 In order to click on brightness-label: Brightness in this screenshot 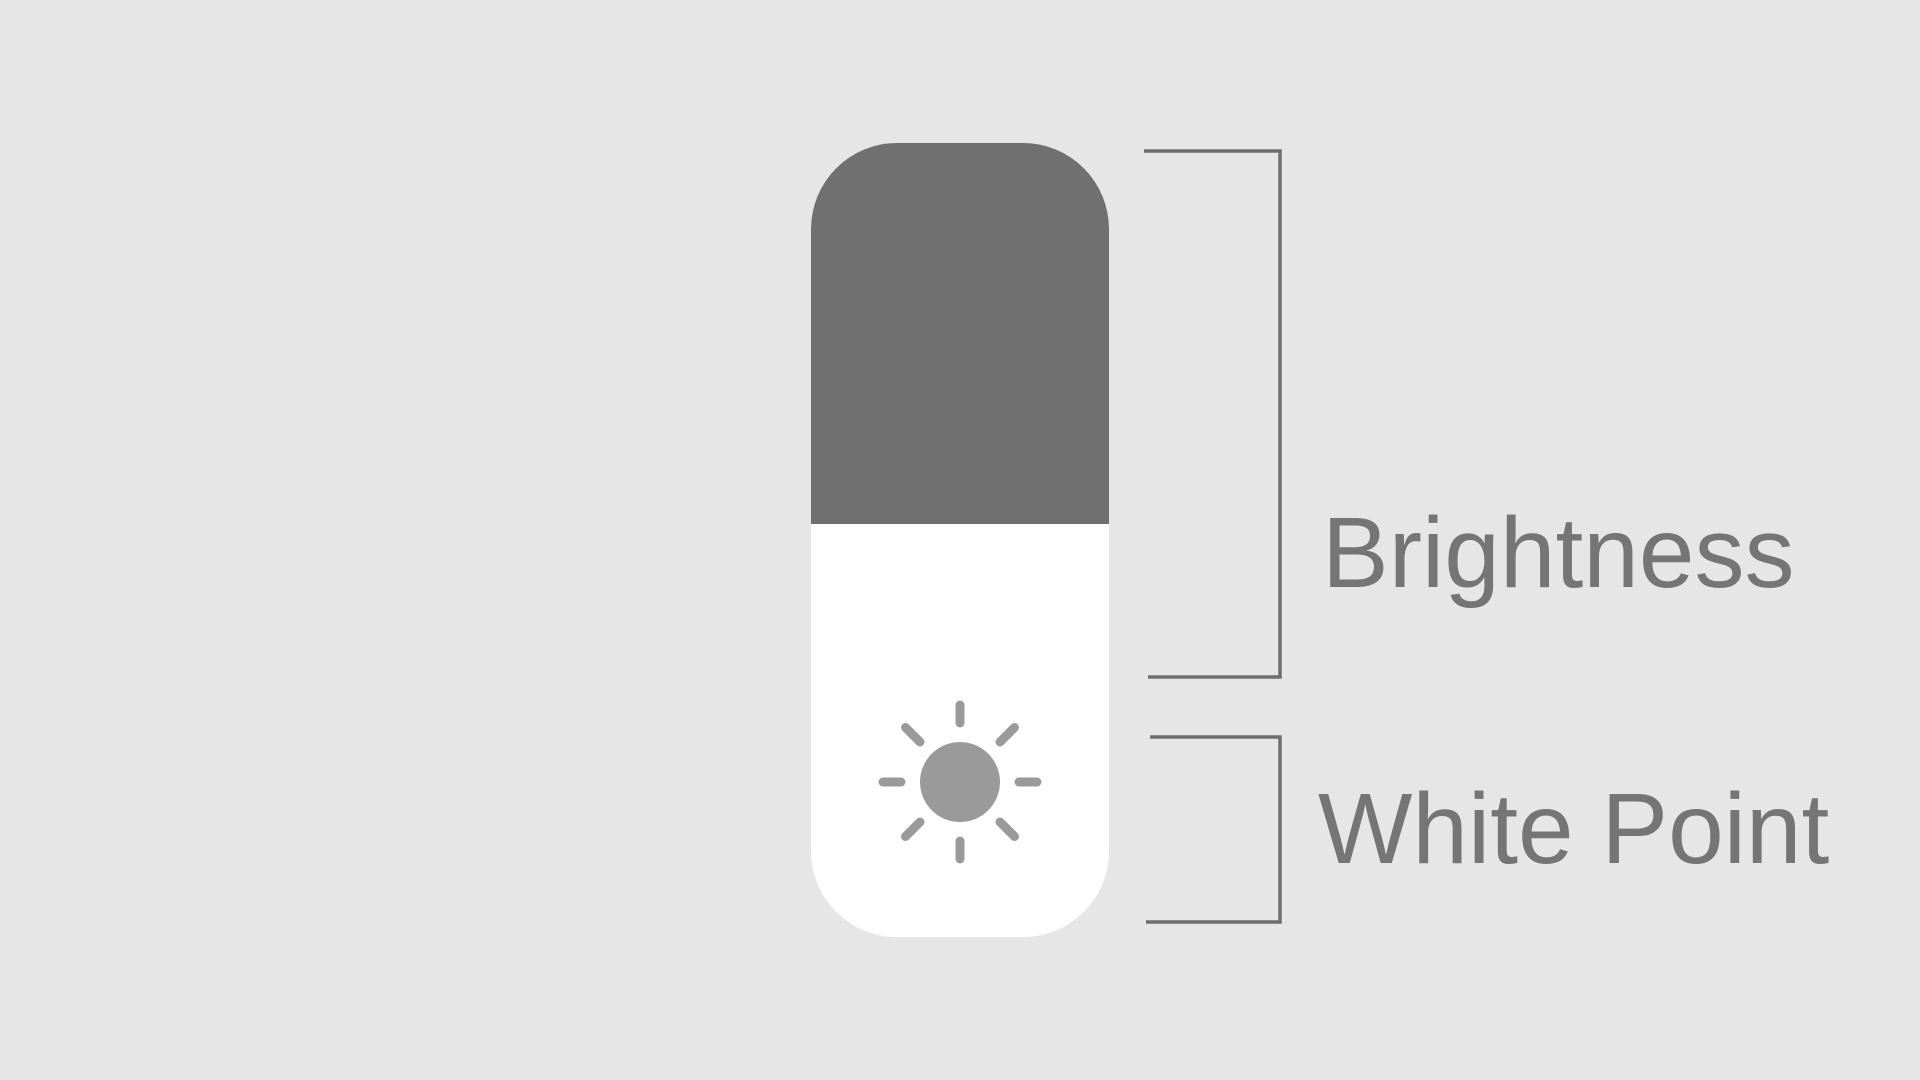, I will do `click(1558, 553)`.